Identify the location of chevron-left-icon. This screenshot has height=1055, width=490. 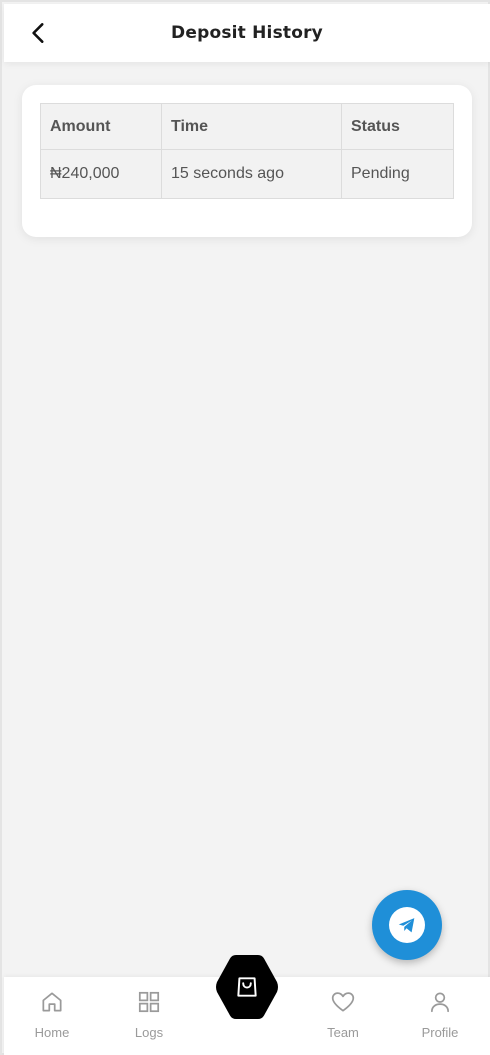
(38, 33).